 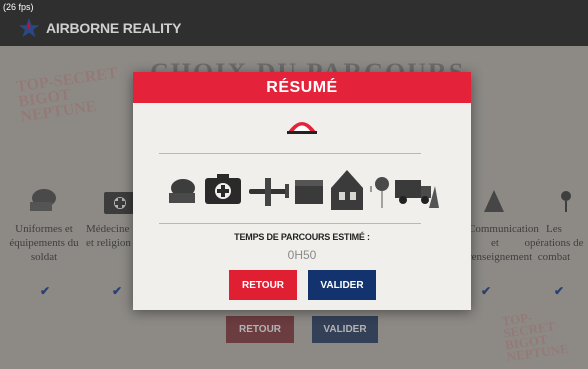 I want to click on parachute-icon, so click(x=379, y=192).